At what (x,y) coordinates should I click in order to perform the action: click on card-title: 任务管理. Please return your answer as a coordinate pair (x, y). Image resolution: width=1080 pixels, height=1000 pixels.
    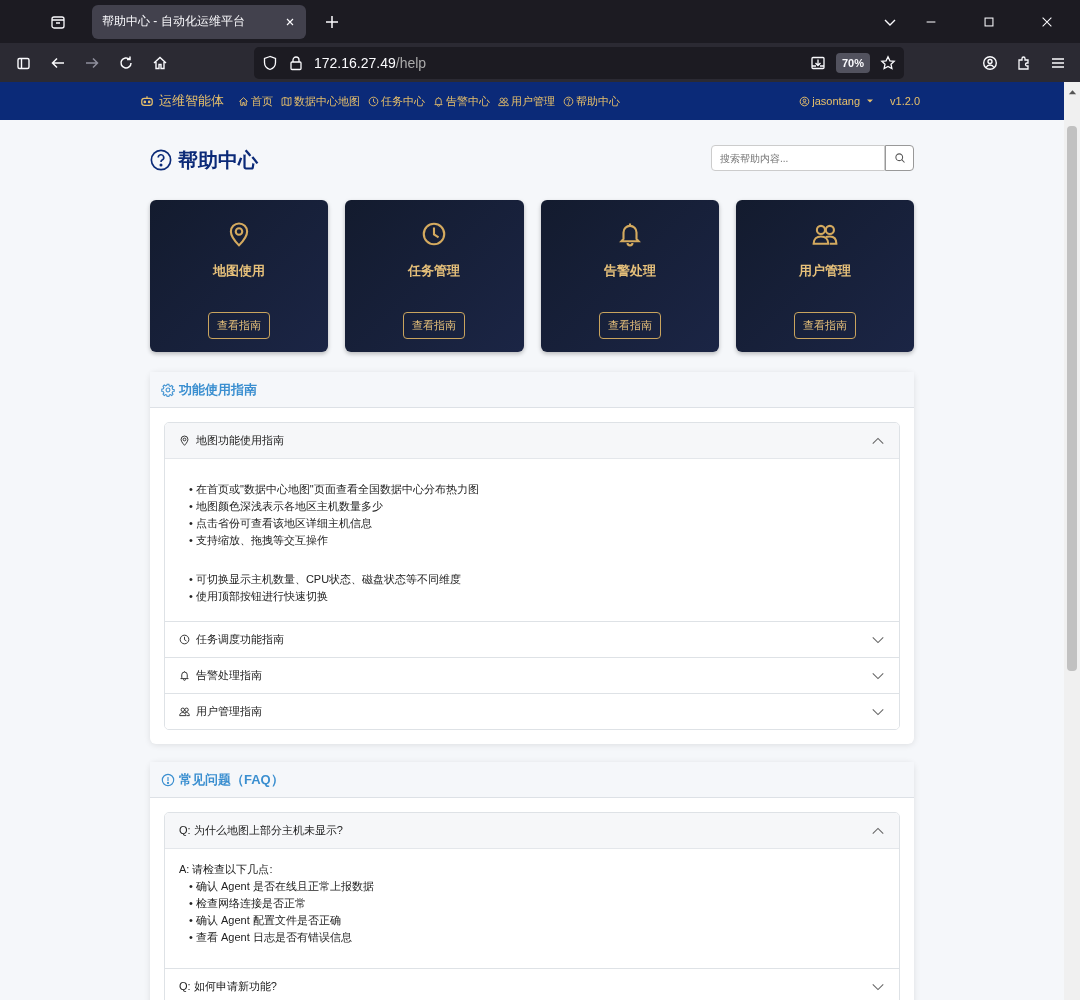
    Looking at the image, I should click on (434, 271).